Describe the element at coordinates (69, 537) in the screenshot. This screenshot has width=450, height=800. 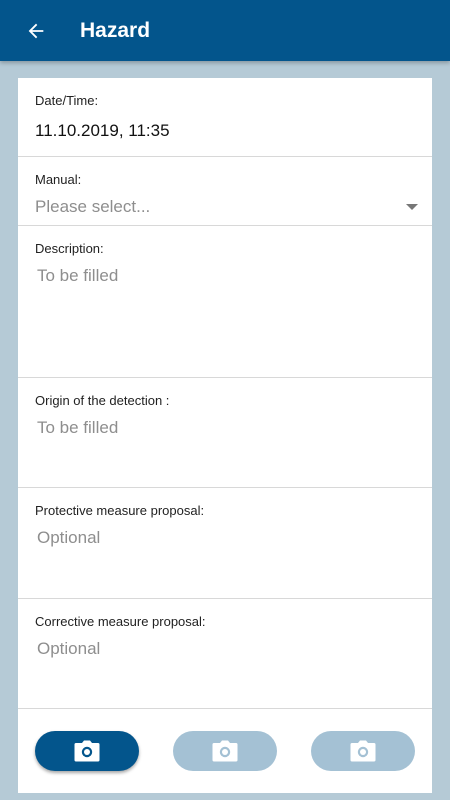
I see `protective-measure-placeholder: Optional` at that location.